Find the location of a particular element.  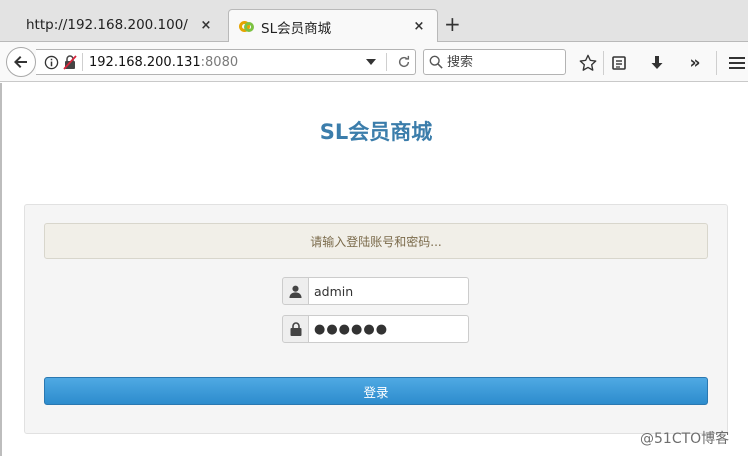

url-dropdown-icon is located at coordinates (371, 62).